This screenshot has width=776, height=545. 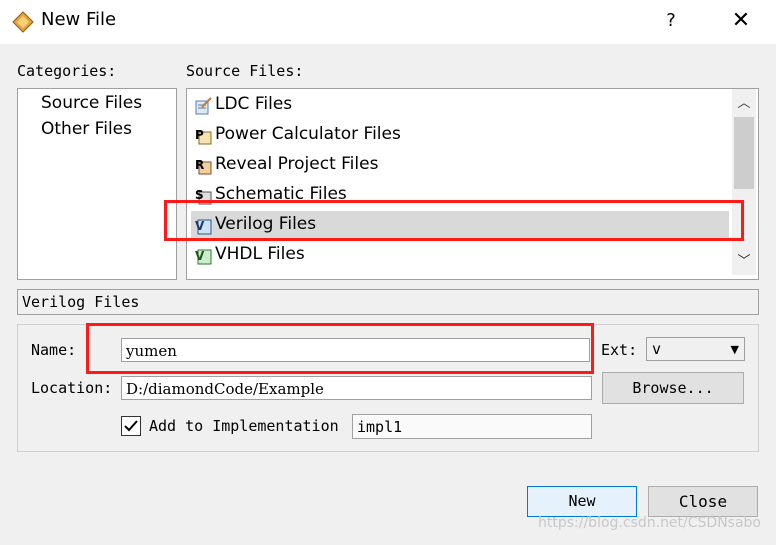 What do you see at coordinates (54, 350) in the screenshot?
I see `name-label: Name:` at bounding box center [54, 350].